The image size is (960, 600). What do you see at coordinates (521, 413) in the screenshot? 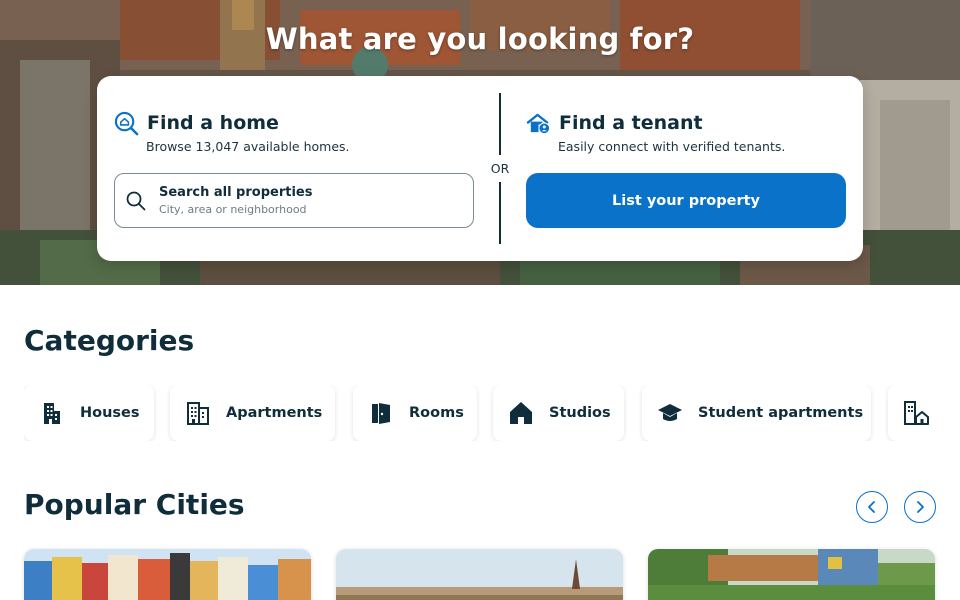
I see `house-icon` at bounding box center [521, 413].